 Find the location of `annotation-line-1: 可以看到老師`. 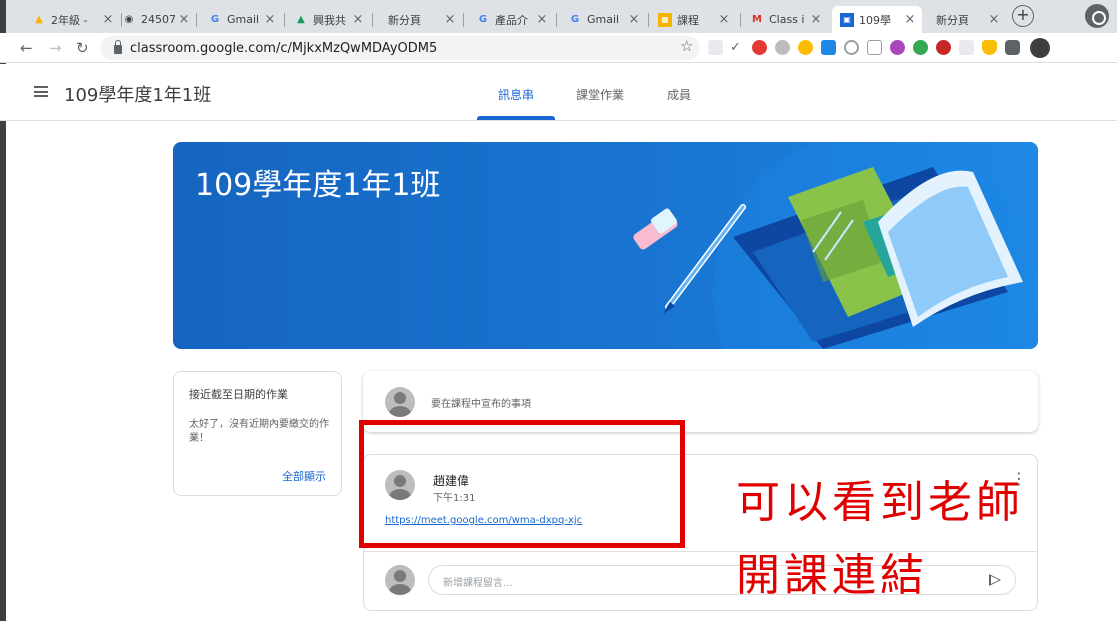

annotation-line-1: 可以看到老師 is located at coordinates (880, 502).